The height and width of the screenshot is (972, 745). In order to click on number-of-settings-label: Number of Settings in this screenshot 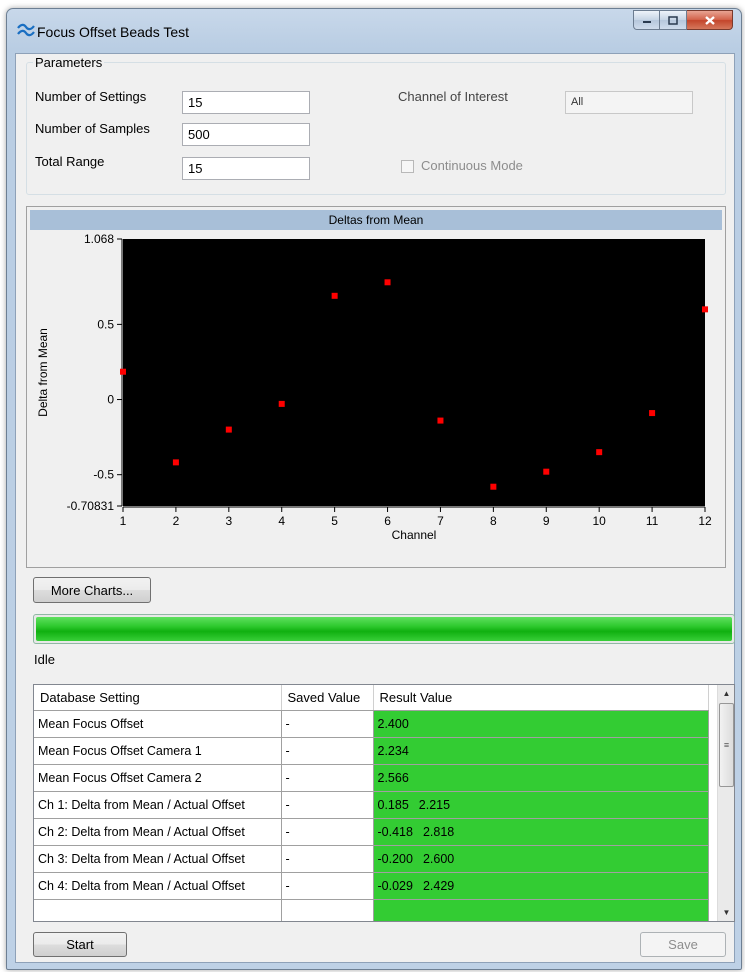, I will do `click(91, 96)`.